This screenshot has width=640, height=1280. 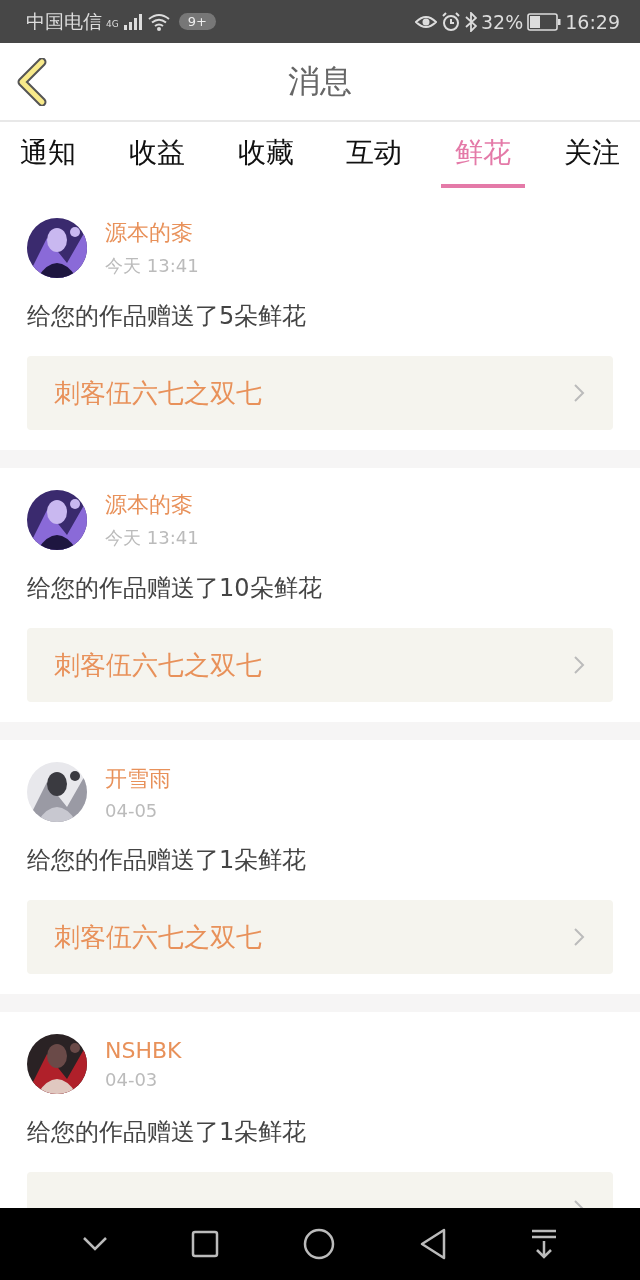 What do you see at coordinates (432, 1244) in the screenshot?
I see `back-icon` at bounding box center [432, 1244].